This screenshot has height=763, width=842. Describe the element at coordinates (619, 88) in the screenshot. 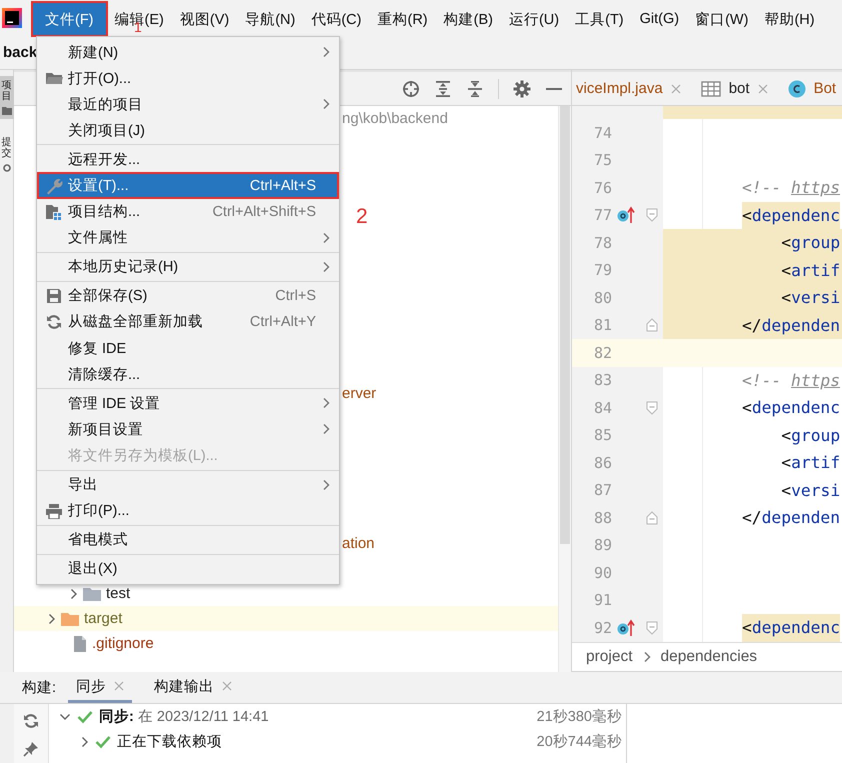

I see `editor-tab: viceImpl.java` at that location.